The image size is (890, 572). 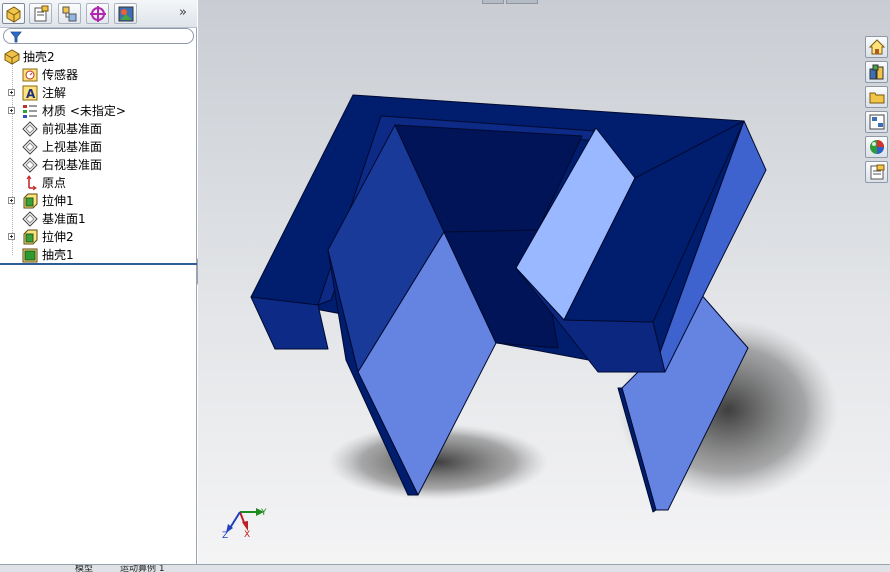 I want to click on task-pane-tabs, so click(x=876, y=110).